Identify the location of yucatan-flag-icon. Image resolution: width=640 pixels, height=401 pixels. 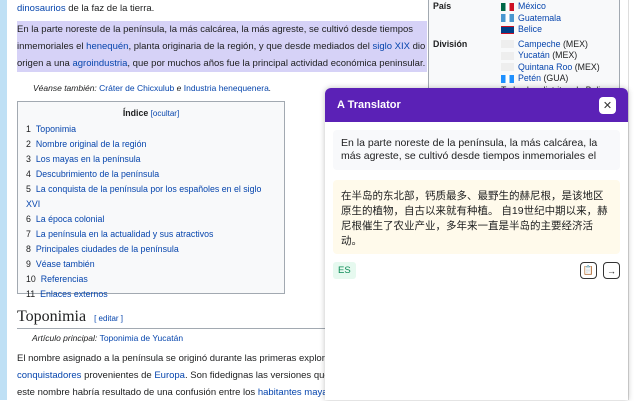
(507, 55).